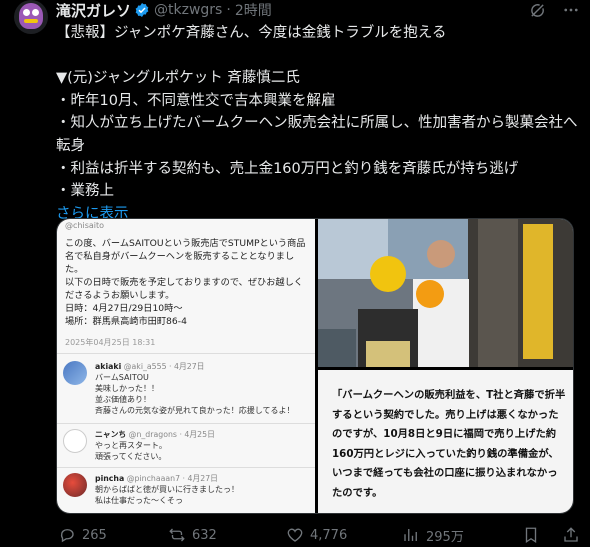 The width and height of the screenshot is (590, 547). Describe the element at coordinates (167, 495) in the screenshot. I see `reply-text: 朝からばばと徳が買いに行きましたっ！ 私は仕事だった～くそっ` at that location.